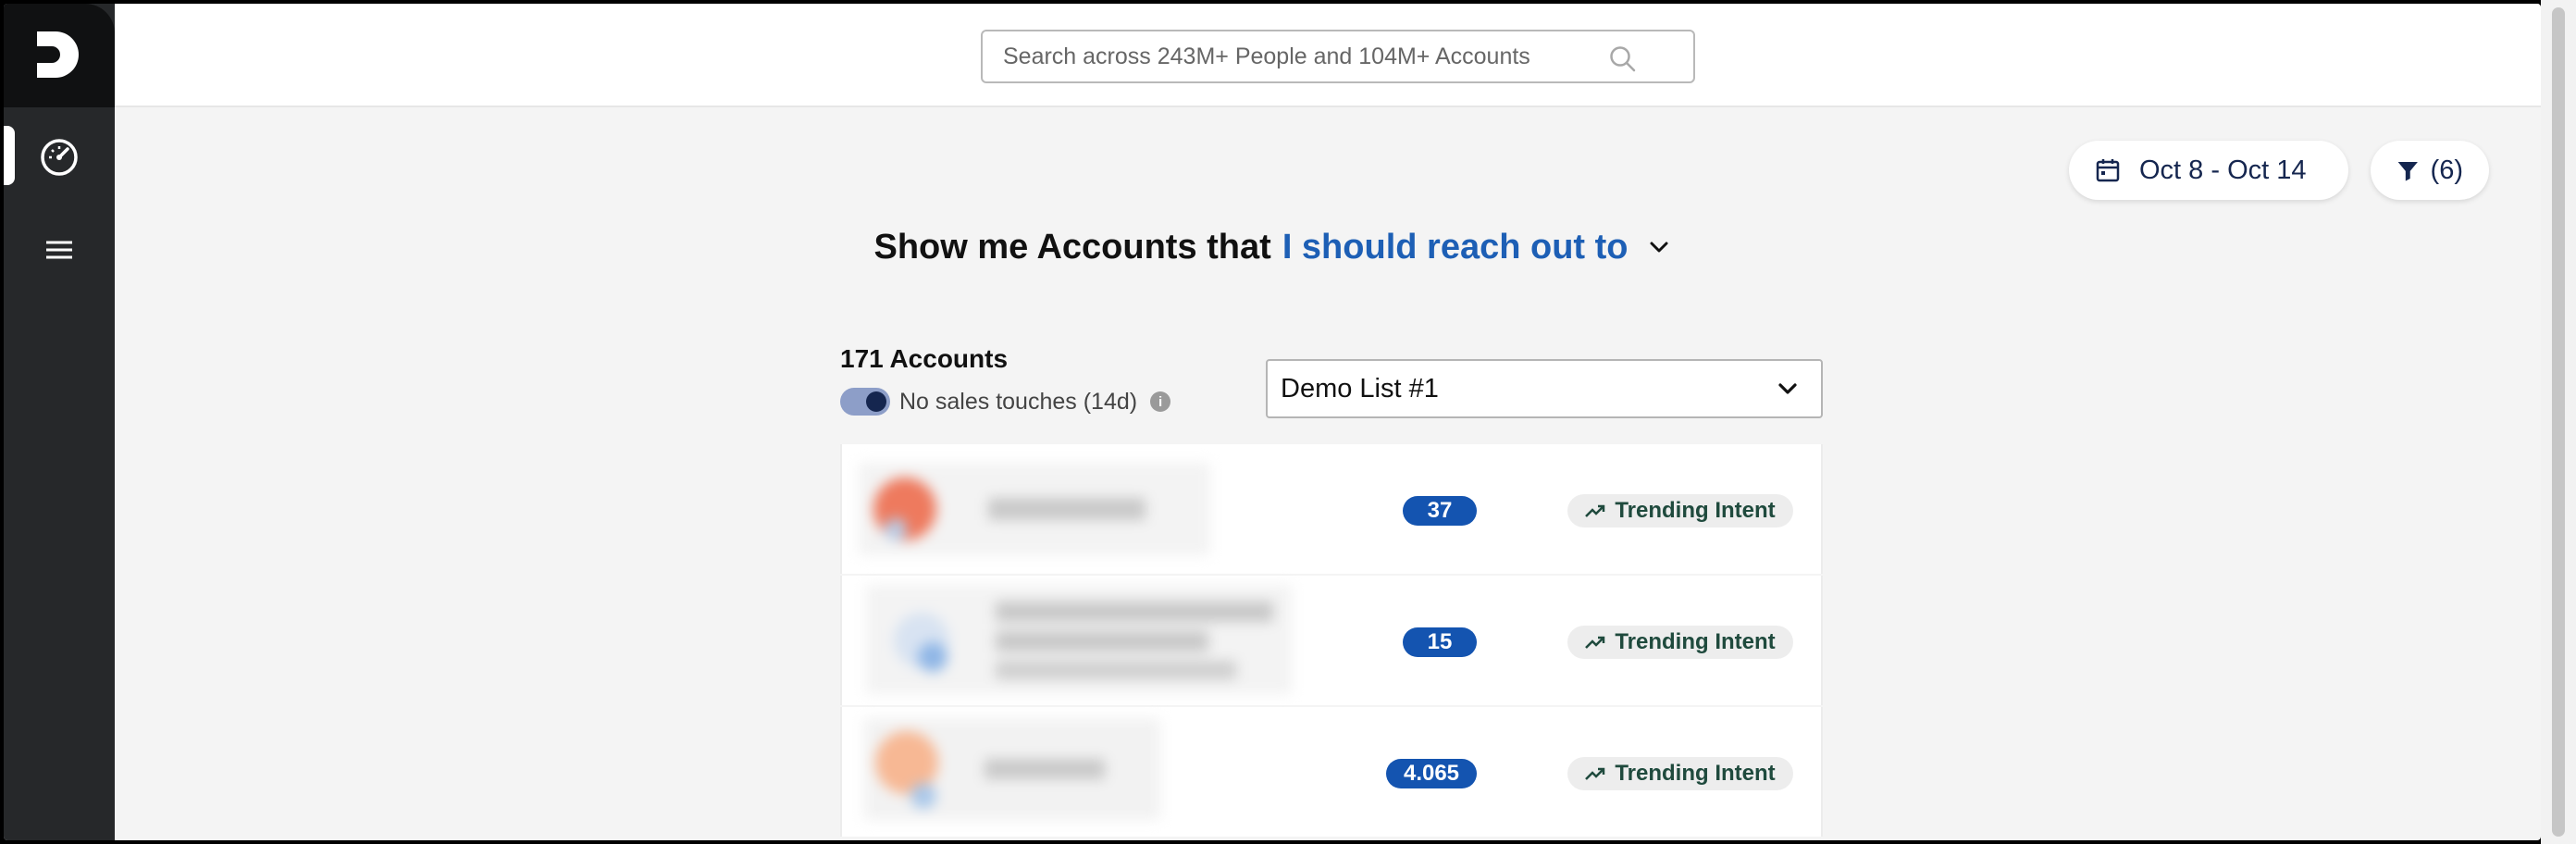 The height and width of the screenshot is (844, 2576). Describe the element at coordinates (1456, 248) in the screenshot. I see `audience-selector: I should reach out to` at that location.